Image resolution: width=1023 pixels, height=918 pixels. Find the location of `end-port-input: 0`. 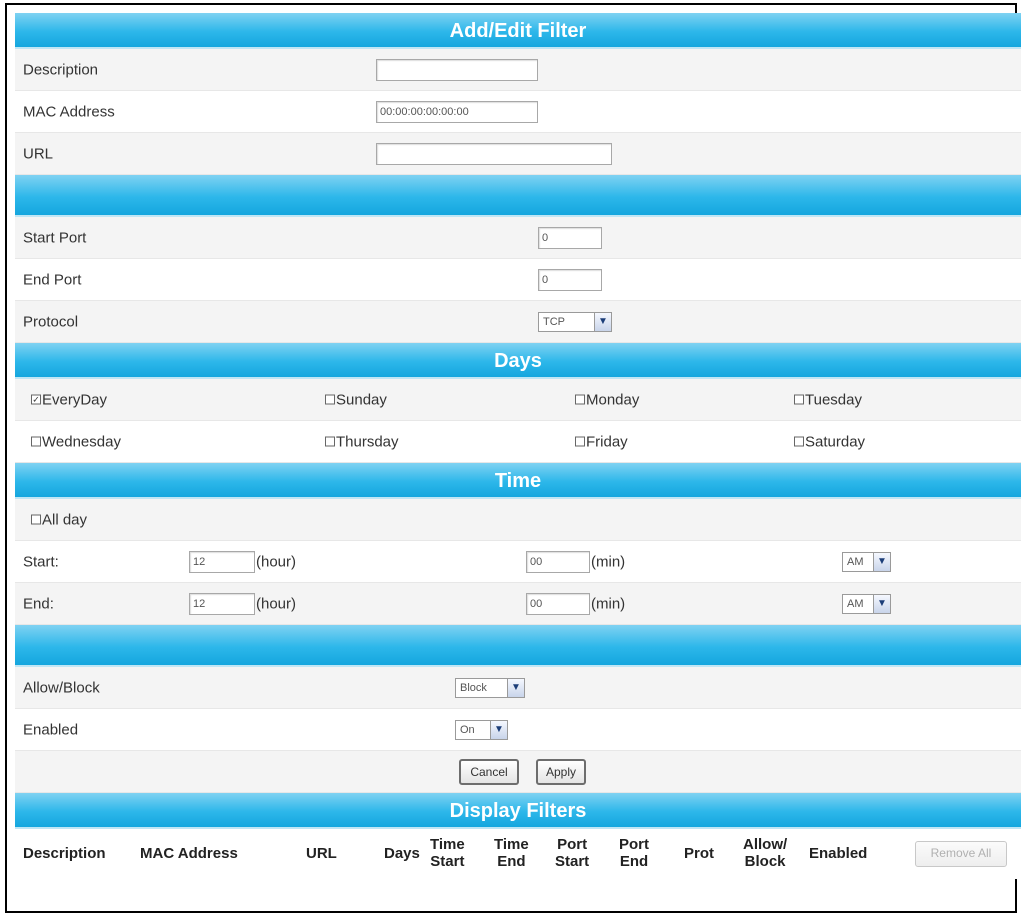

end-port-input: 0 is located at coordinates (570, 279).